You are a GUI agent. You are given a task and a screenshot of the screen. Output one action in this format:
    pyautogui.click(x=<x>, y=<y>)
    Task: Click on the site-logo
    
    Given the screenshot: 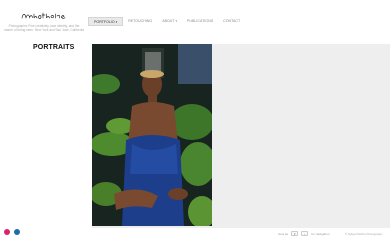 What is the action you would take?
    pyautogui.click(x=44, y=16)
    